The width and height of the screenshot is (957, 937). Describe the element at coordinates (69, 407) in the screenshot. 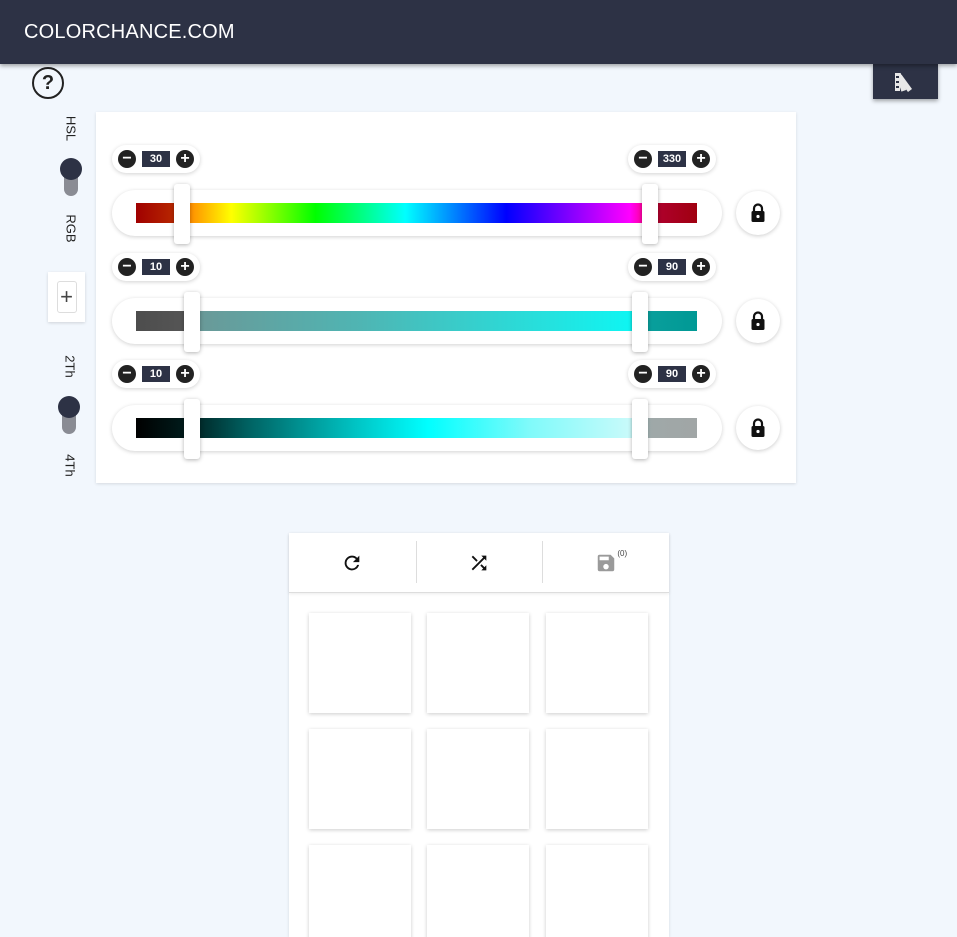

I see `count-switch-knob` at that location.